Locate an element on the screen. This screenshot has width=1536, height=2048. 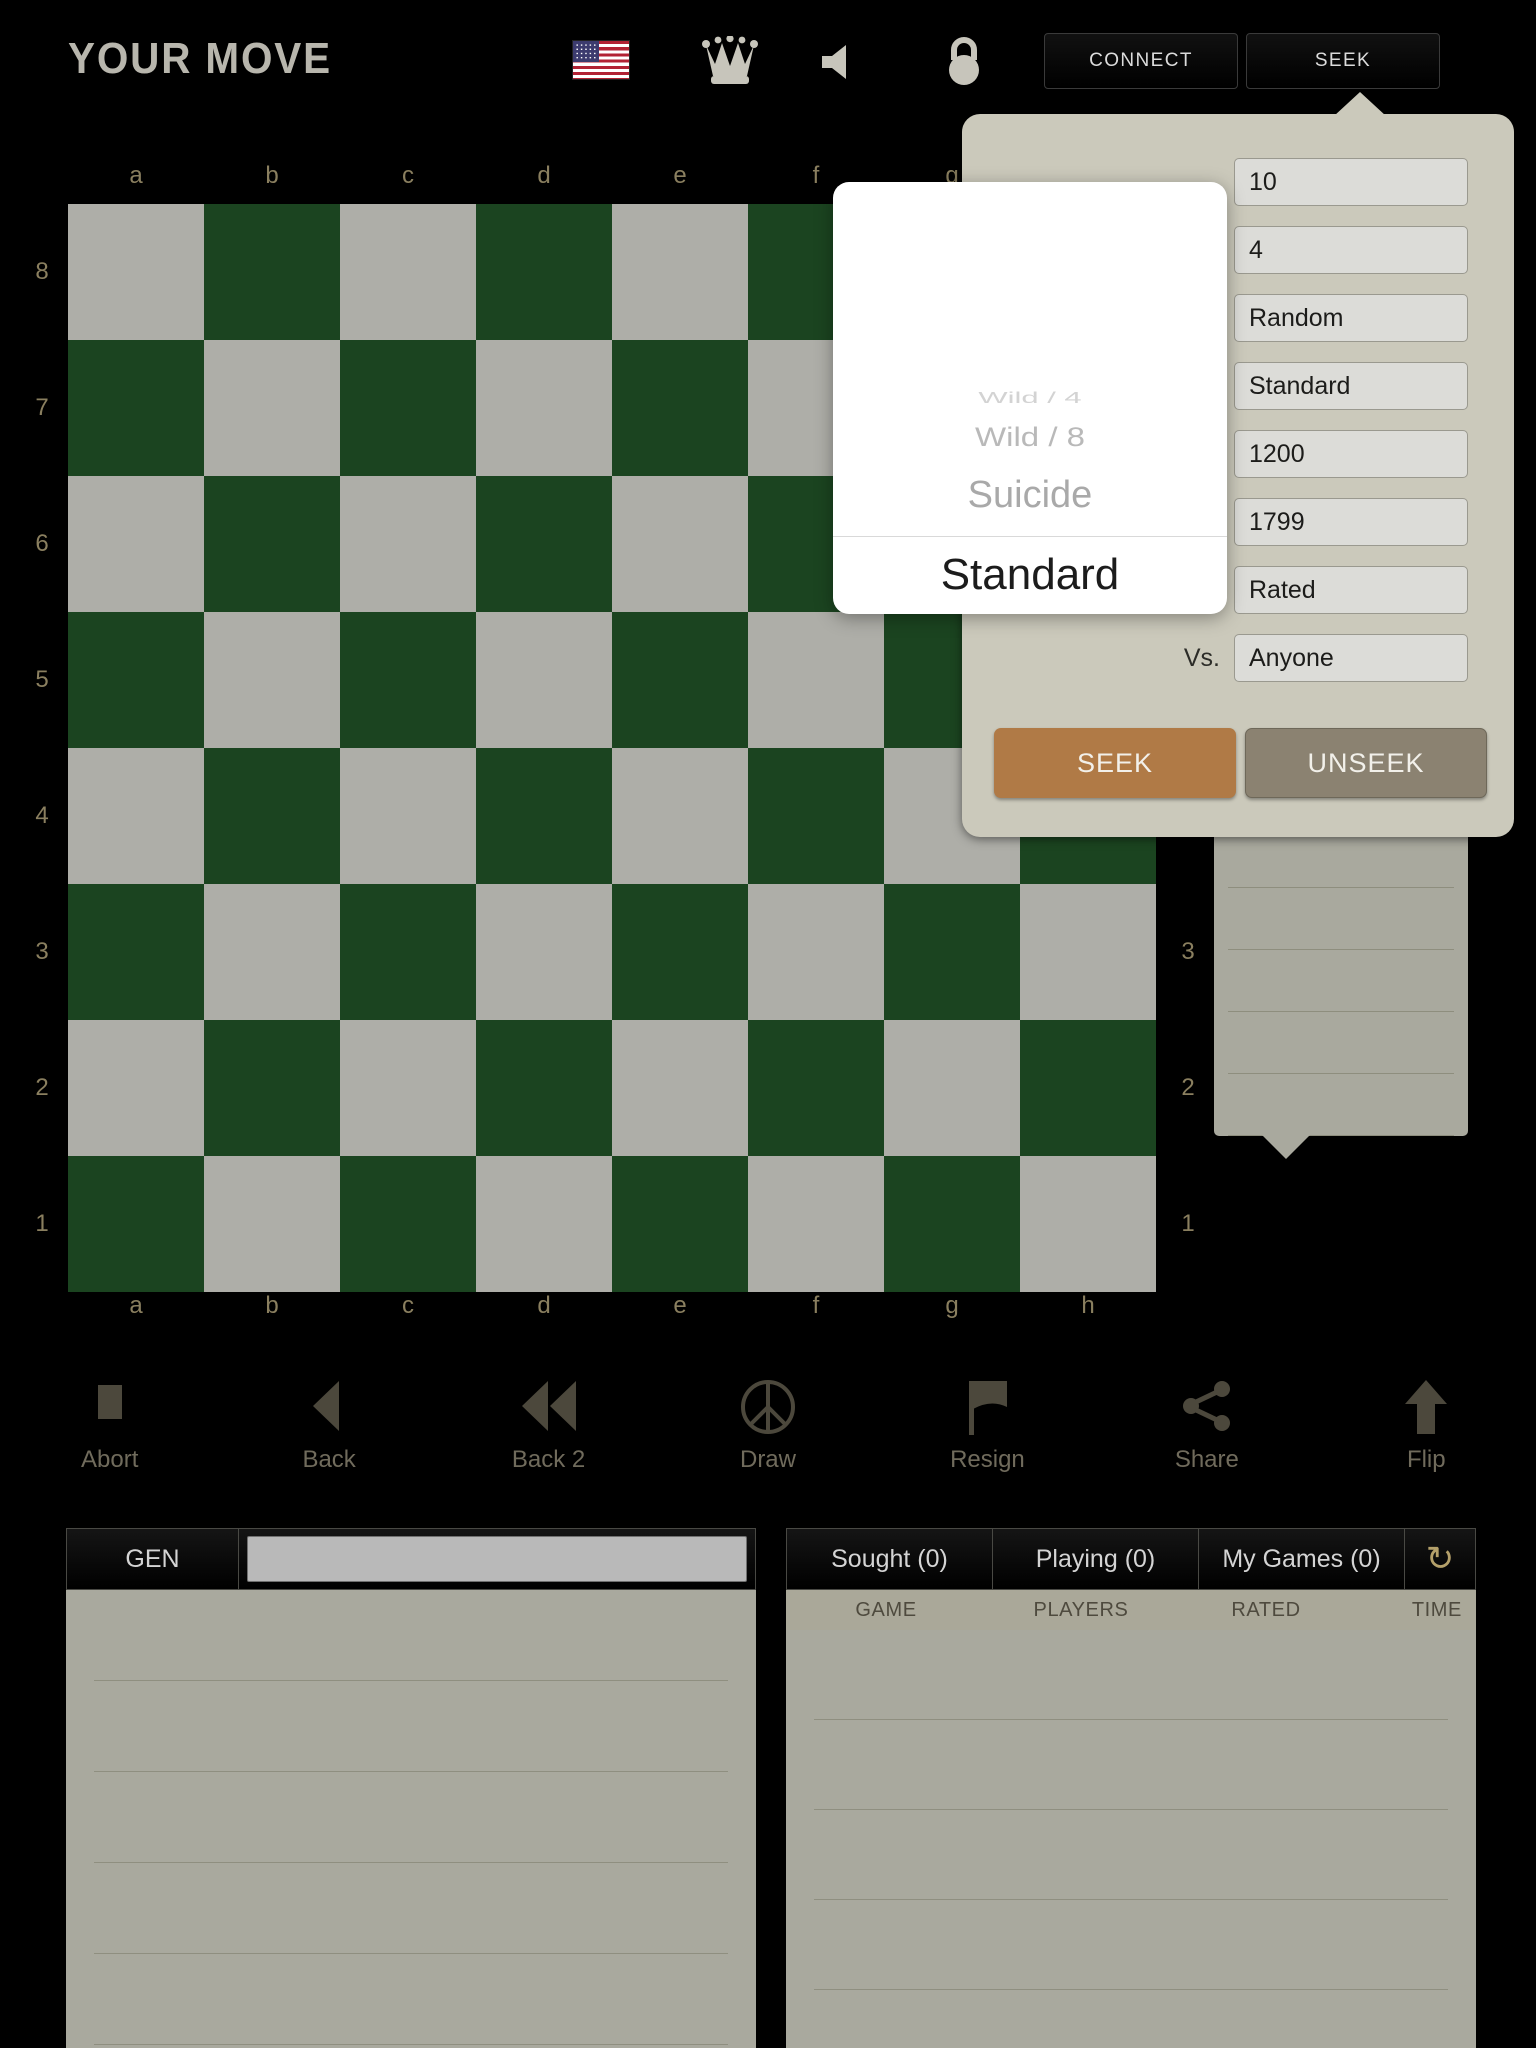
variant-option-selected: Standard is located at coordinates (1030, 575).